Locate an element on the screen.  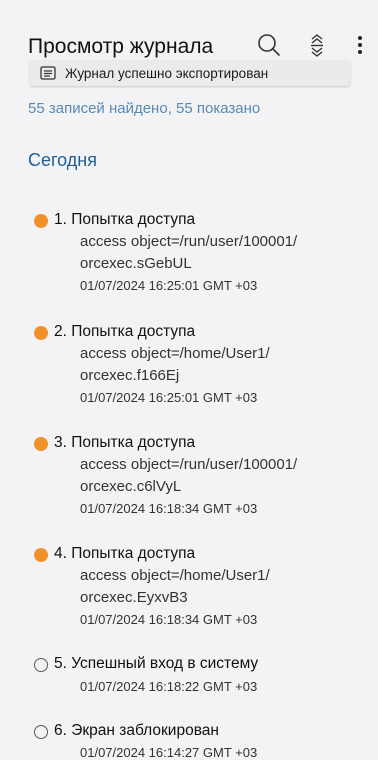
search-icon is located at coordinates (269, 45).